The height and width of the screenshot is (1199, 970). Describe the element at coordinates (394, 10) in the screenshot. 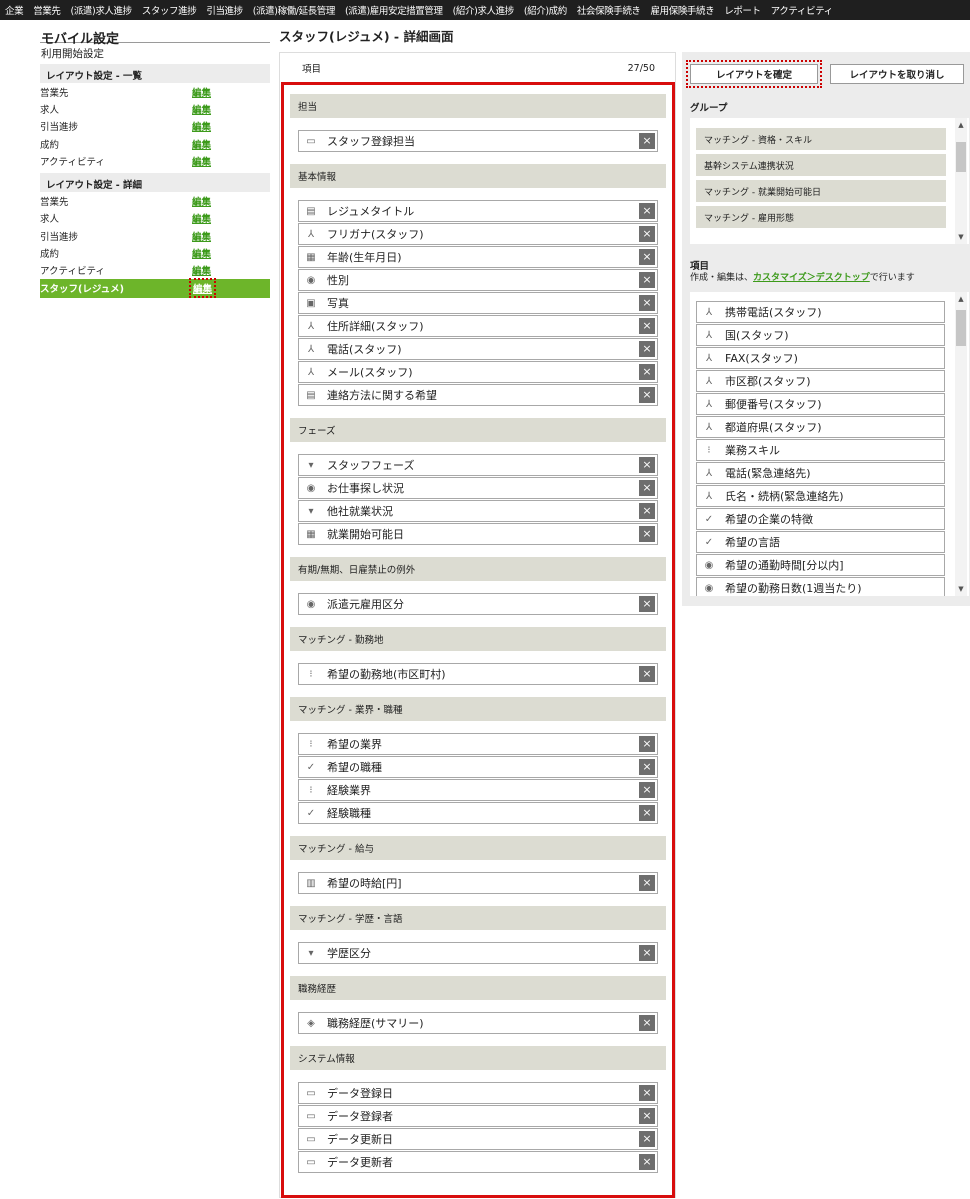

I see `nav-item: (派遣)雇用安定措置管理` at that location.